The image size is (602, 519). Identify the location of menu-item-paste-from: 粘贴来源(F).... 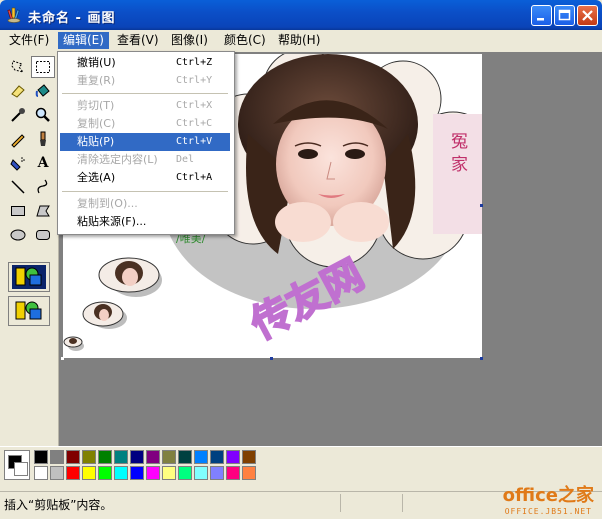
(145, 222).